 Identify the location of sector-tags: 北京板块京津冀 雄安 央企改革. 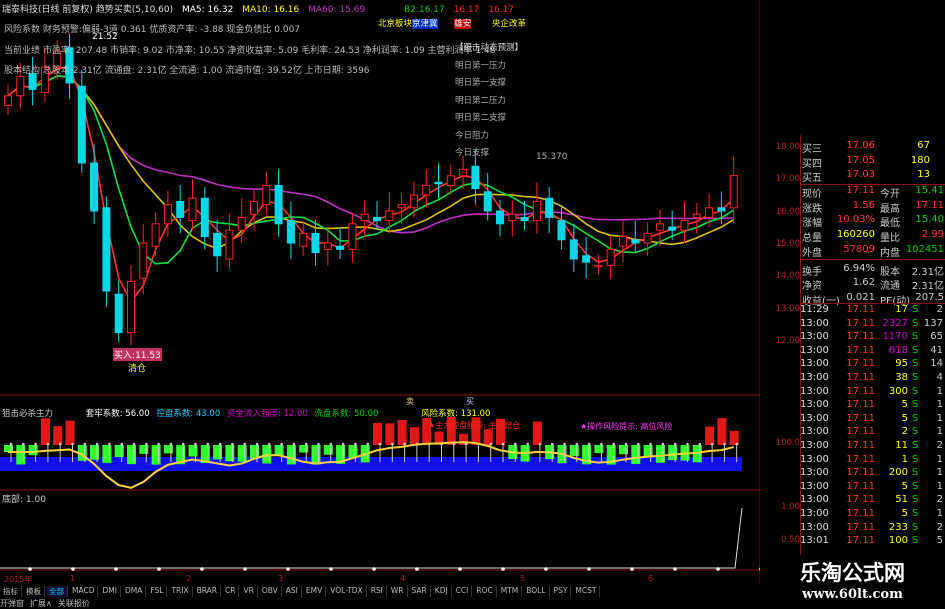
(452, 23).